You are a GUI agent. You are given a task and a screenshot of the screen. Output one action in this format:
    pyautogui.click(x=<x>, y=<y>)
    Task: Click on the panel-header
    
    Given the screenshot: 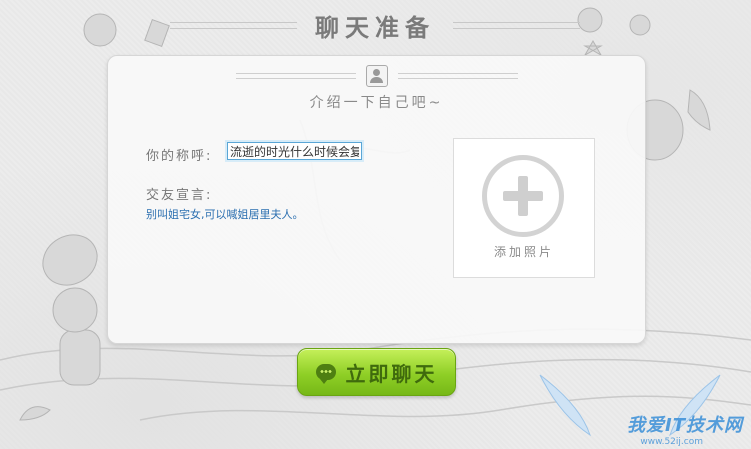 What is the action you would take?
    pyautogui.click(x=376, y=76)
    